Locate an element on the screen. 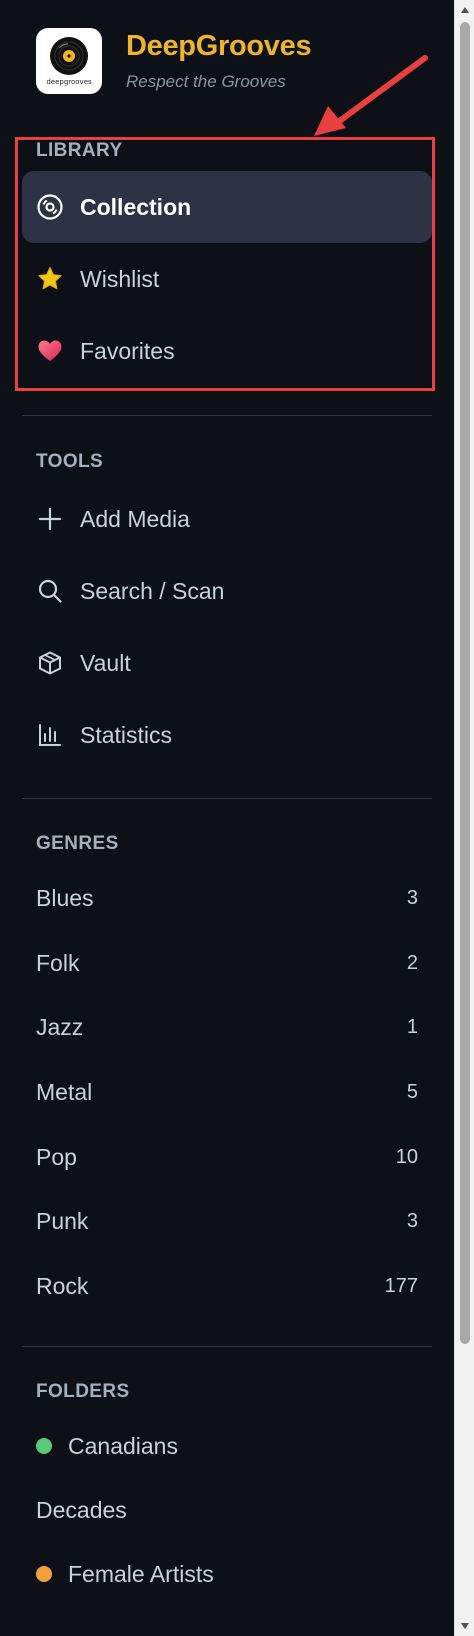  genre-label: Jazz is located at coordinates (60, 1026).